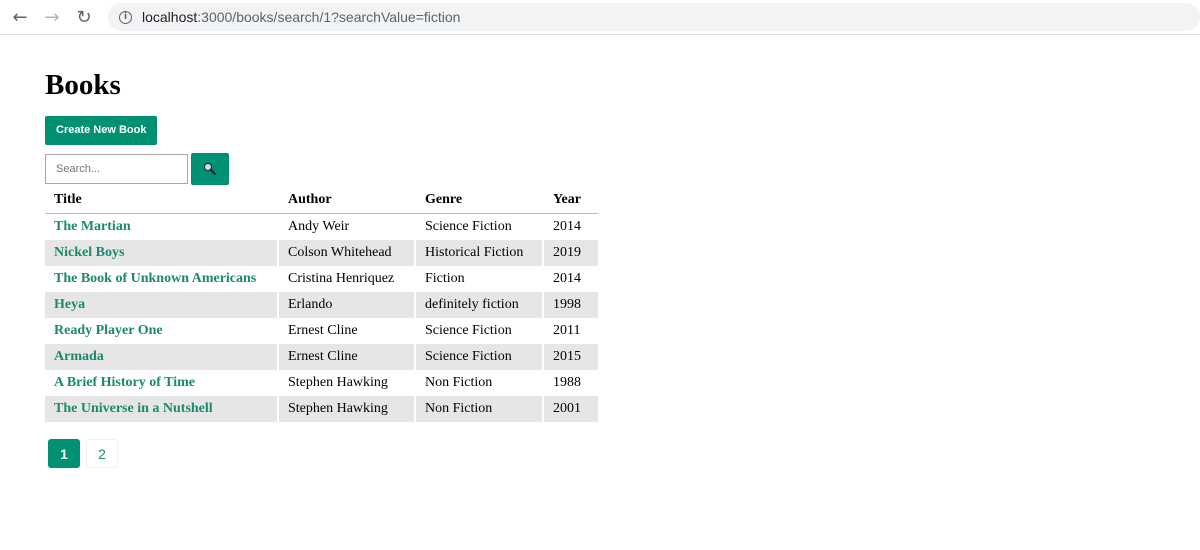 The image size is (1200, 550). I want to click on book-year: 1998, so click(571, 305).